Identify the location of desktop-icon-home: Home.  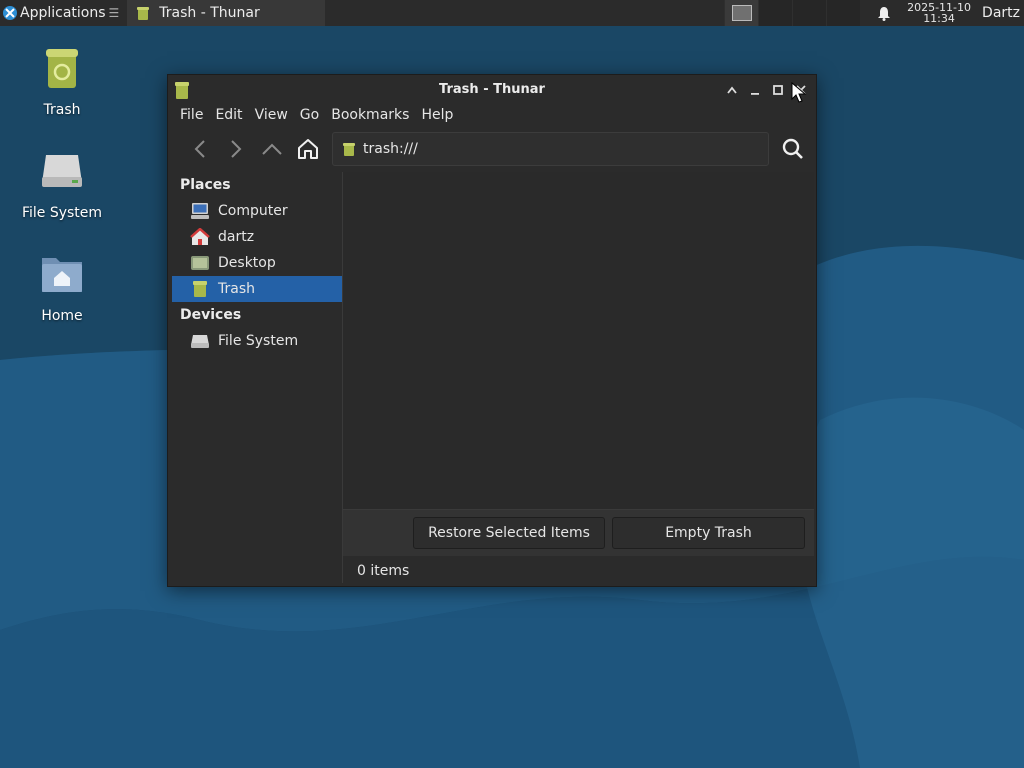
(62, 287).